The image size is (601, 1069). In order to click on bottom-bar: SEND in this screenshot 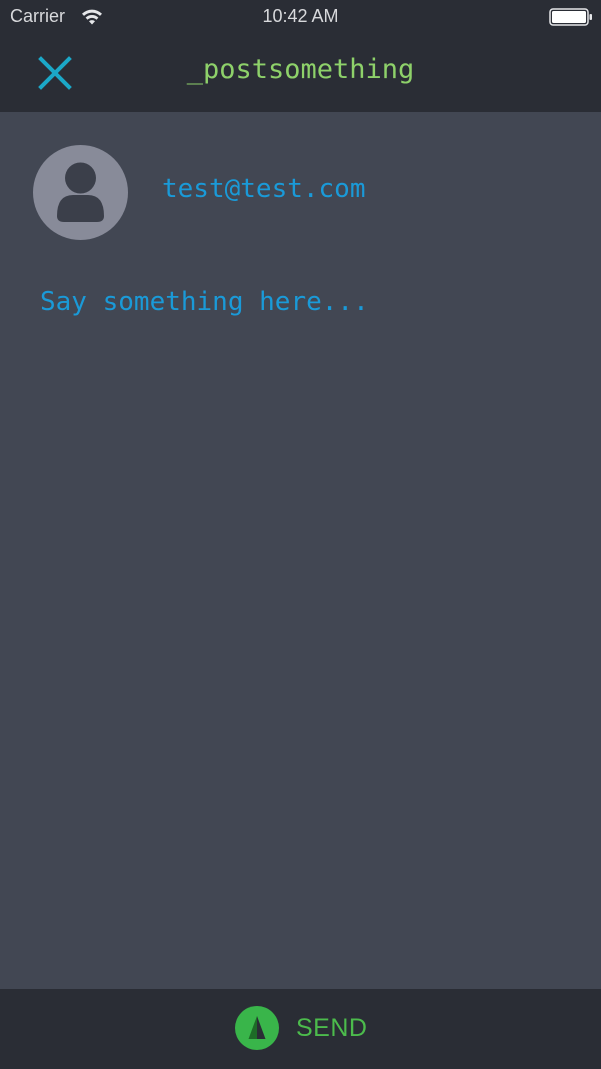, I will do `click(300, 1029)`.